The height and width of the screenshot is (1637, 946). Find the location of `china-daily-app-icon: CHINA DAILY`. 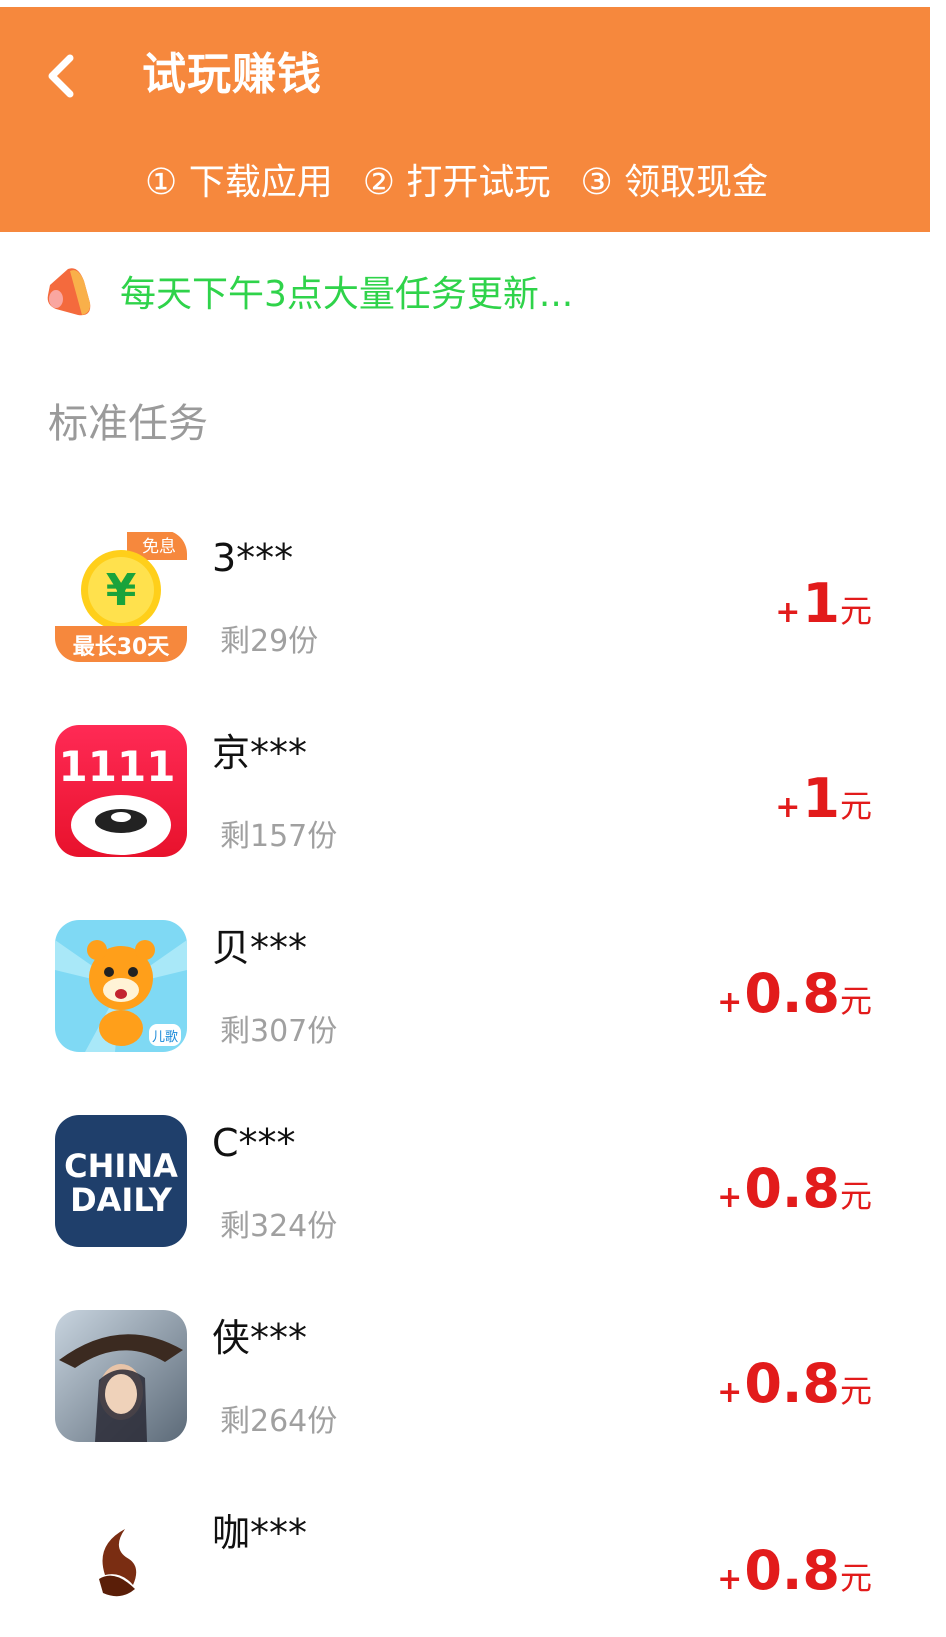

china-daily-app-icon: CHINA DAILY is located at coordinates (121, 1181).